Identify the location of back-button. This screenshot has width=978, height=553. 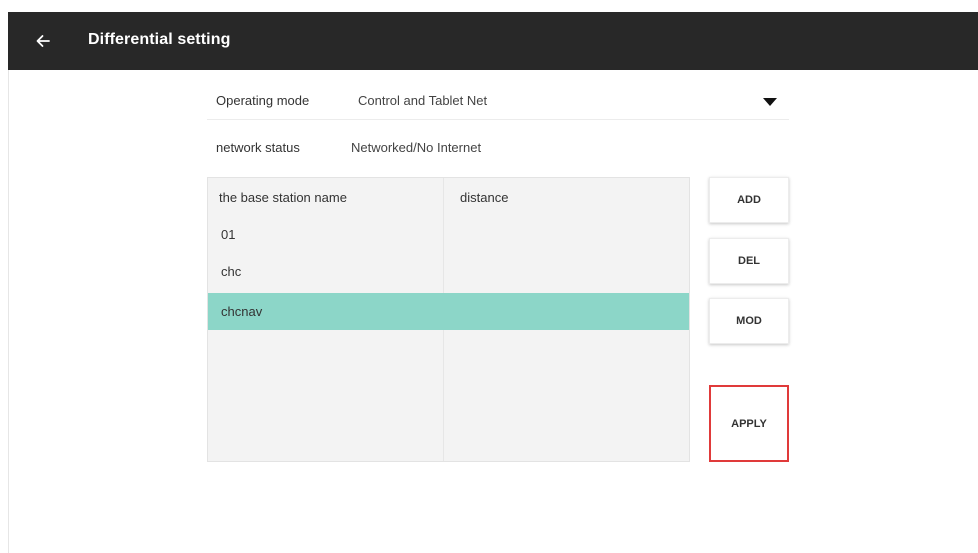
(43, 41).